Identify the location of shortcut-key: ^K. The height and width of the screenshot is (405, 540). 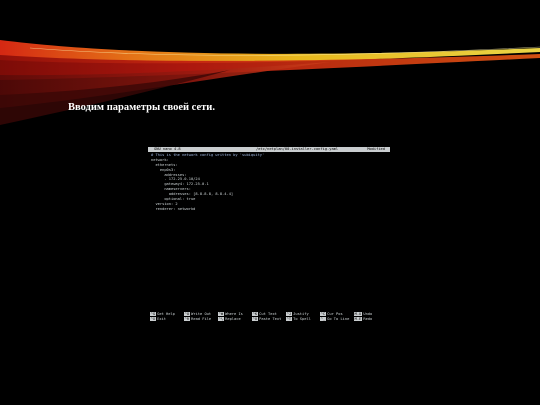
(255, 314).